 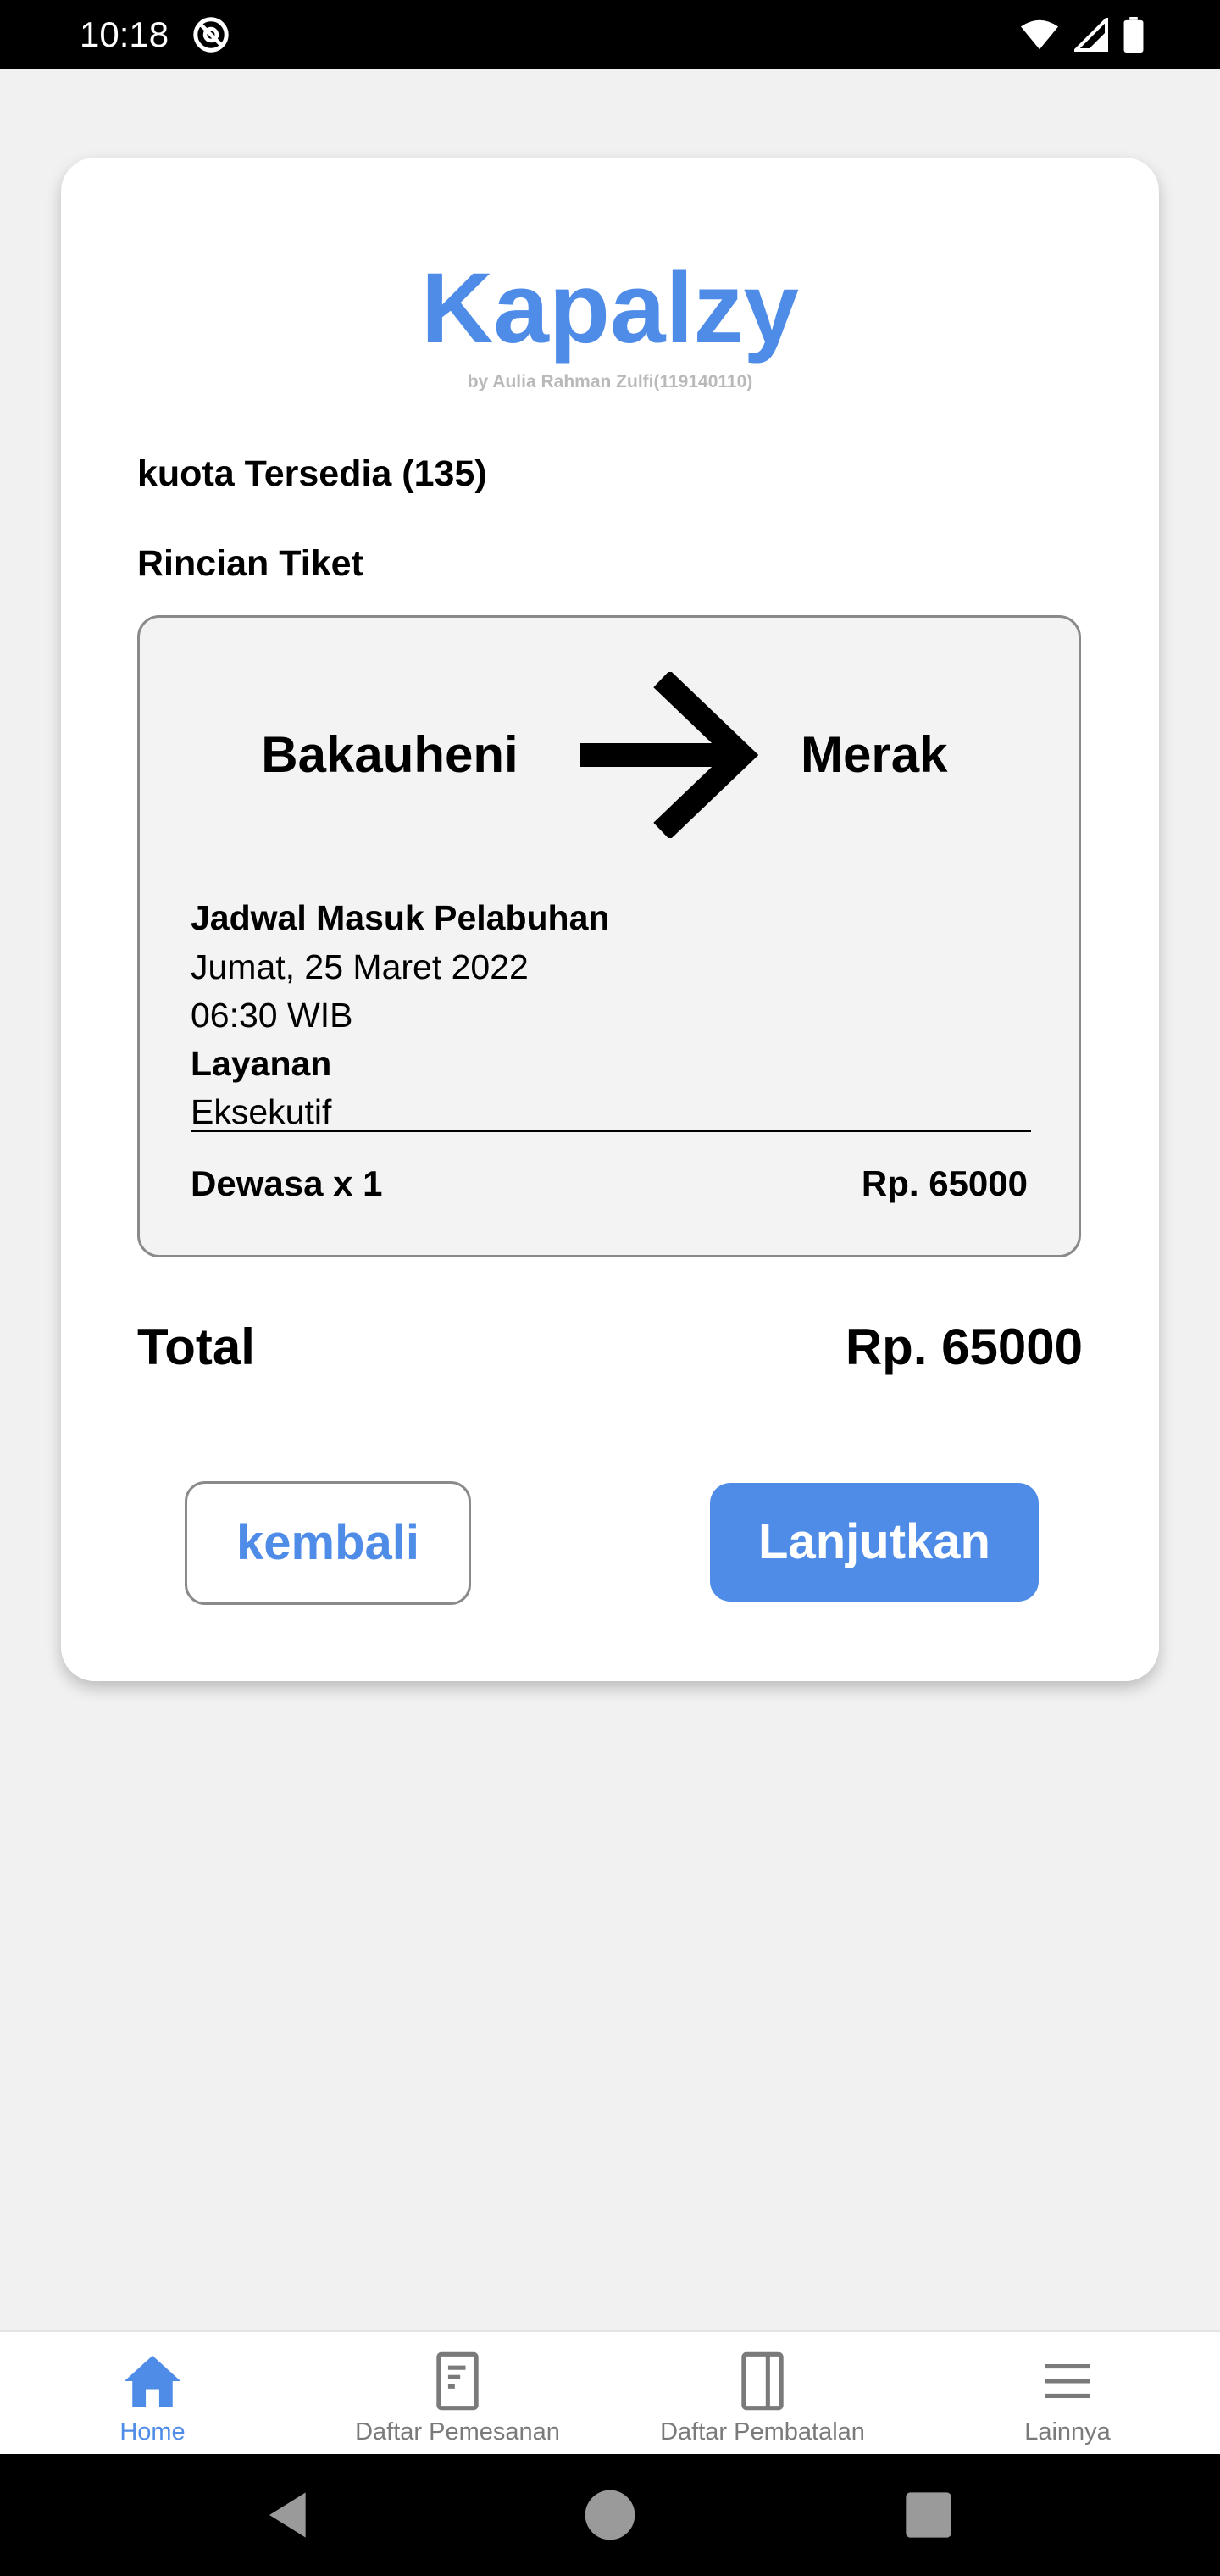 I want to click on status-bar: 10:18, so click(x=610, y=34).